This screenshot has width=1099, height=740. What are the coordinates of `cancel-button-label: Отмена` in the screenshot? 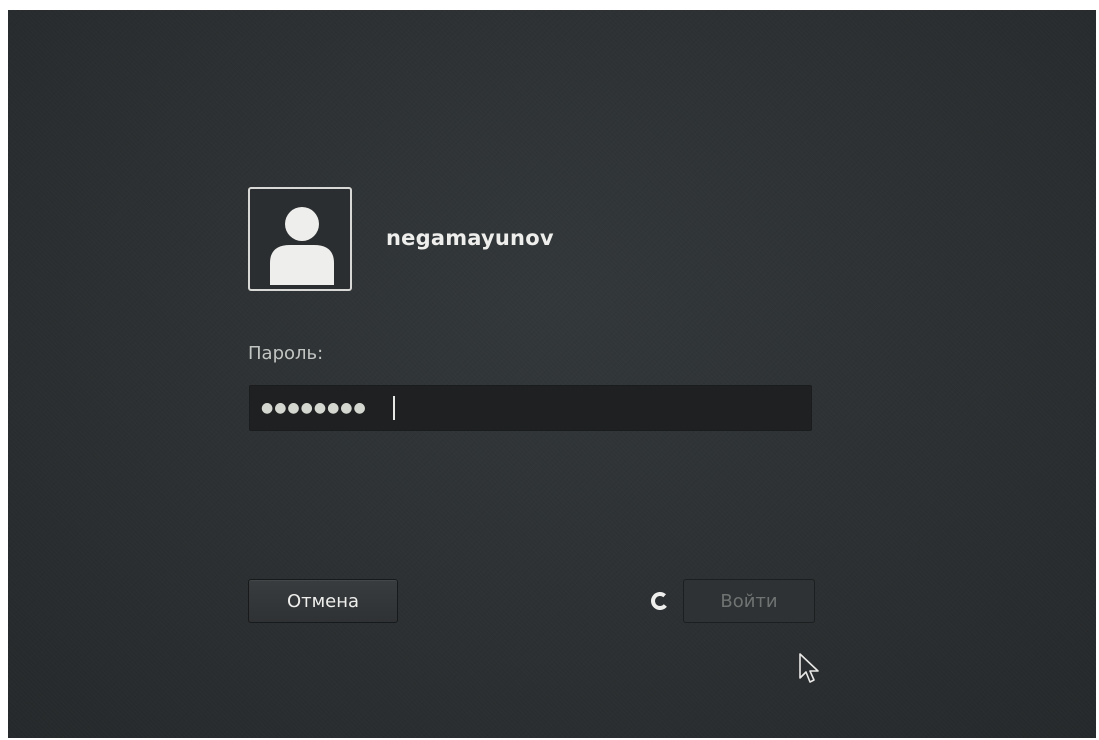 It's located at (323, 601).